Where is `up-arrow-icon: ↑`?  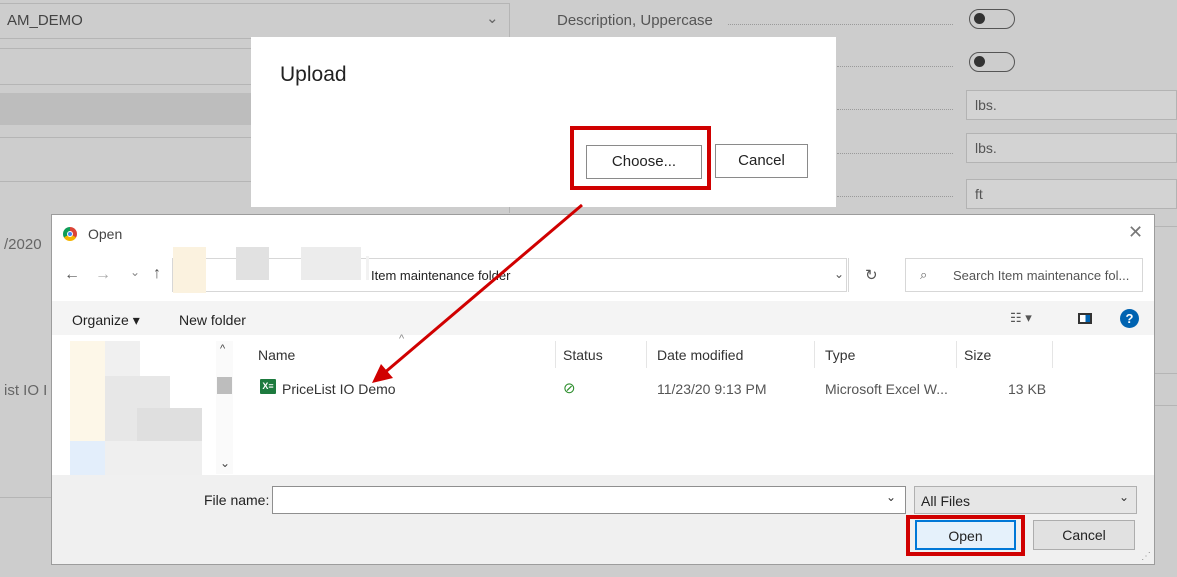 up-arrow-icon: ↑ is located at coordinates (157, 274).